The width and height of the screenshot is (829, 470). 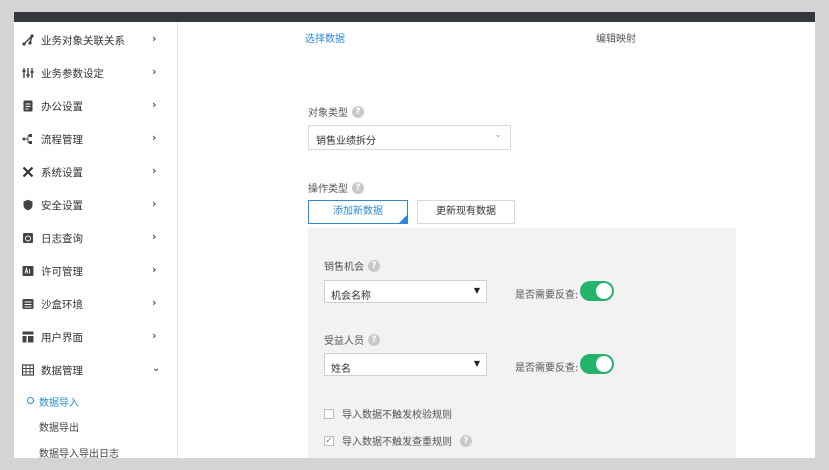 What do you see at coordinates (28, 370) in the screenshot?
I see `table-icon` at bounding box center [28, 370].